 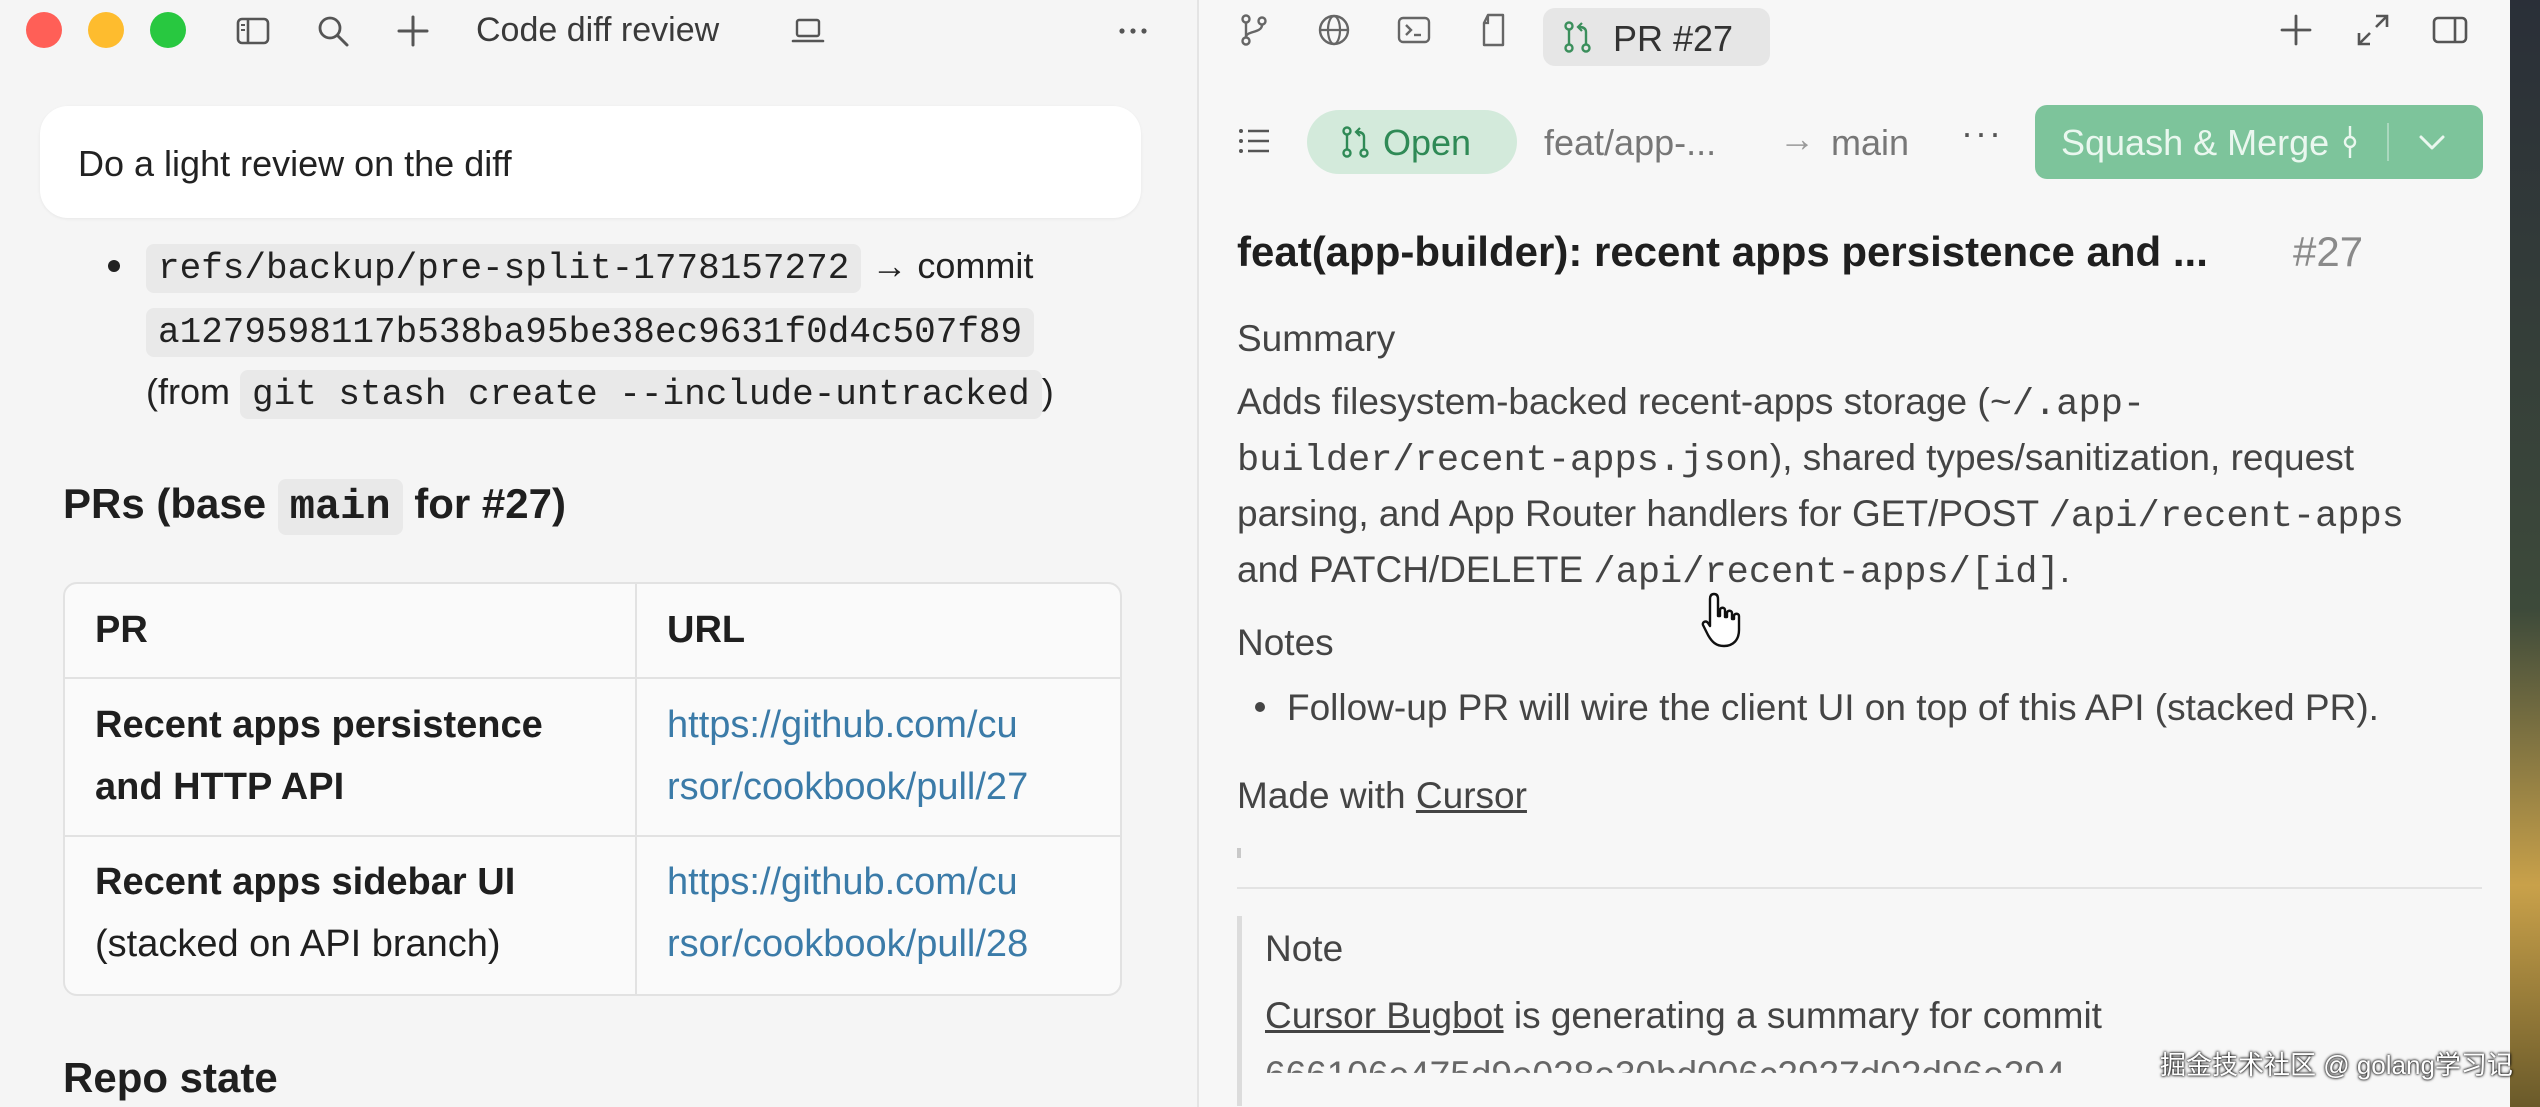 I want to click on pr-status-label: Open, so click(x=1427, y=142).